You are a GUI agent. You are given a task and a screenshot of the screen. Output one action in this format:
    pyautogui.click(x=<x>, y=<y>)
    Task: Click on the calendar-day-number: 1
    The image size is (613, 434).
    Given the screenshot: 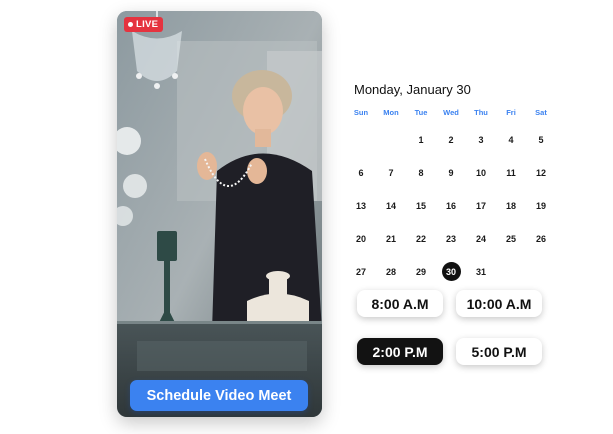 What is the action you would take?
    pyautogui.click(x=421, y=139)
    